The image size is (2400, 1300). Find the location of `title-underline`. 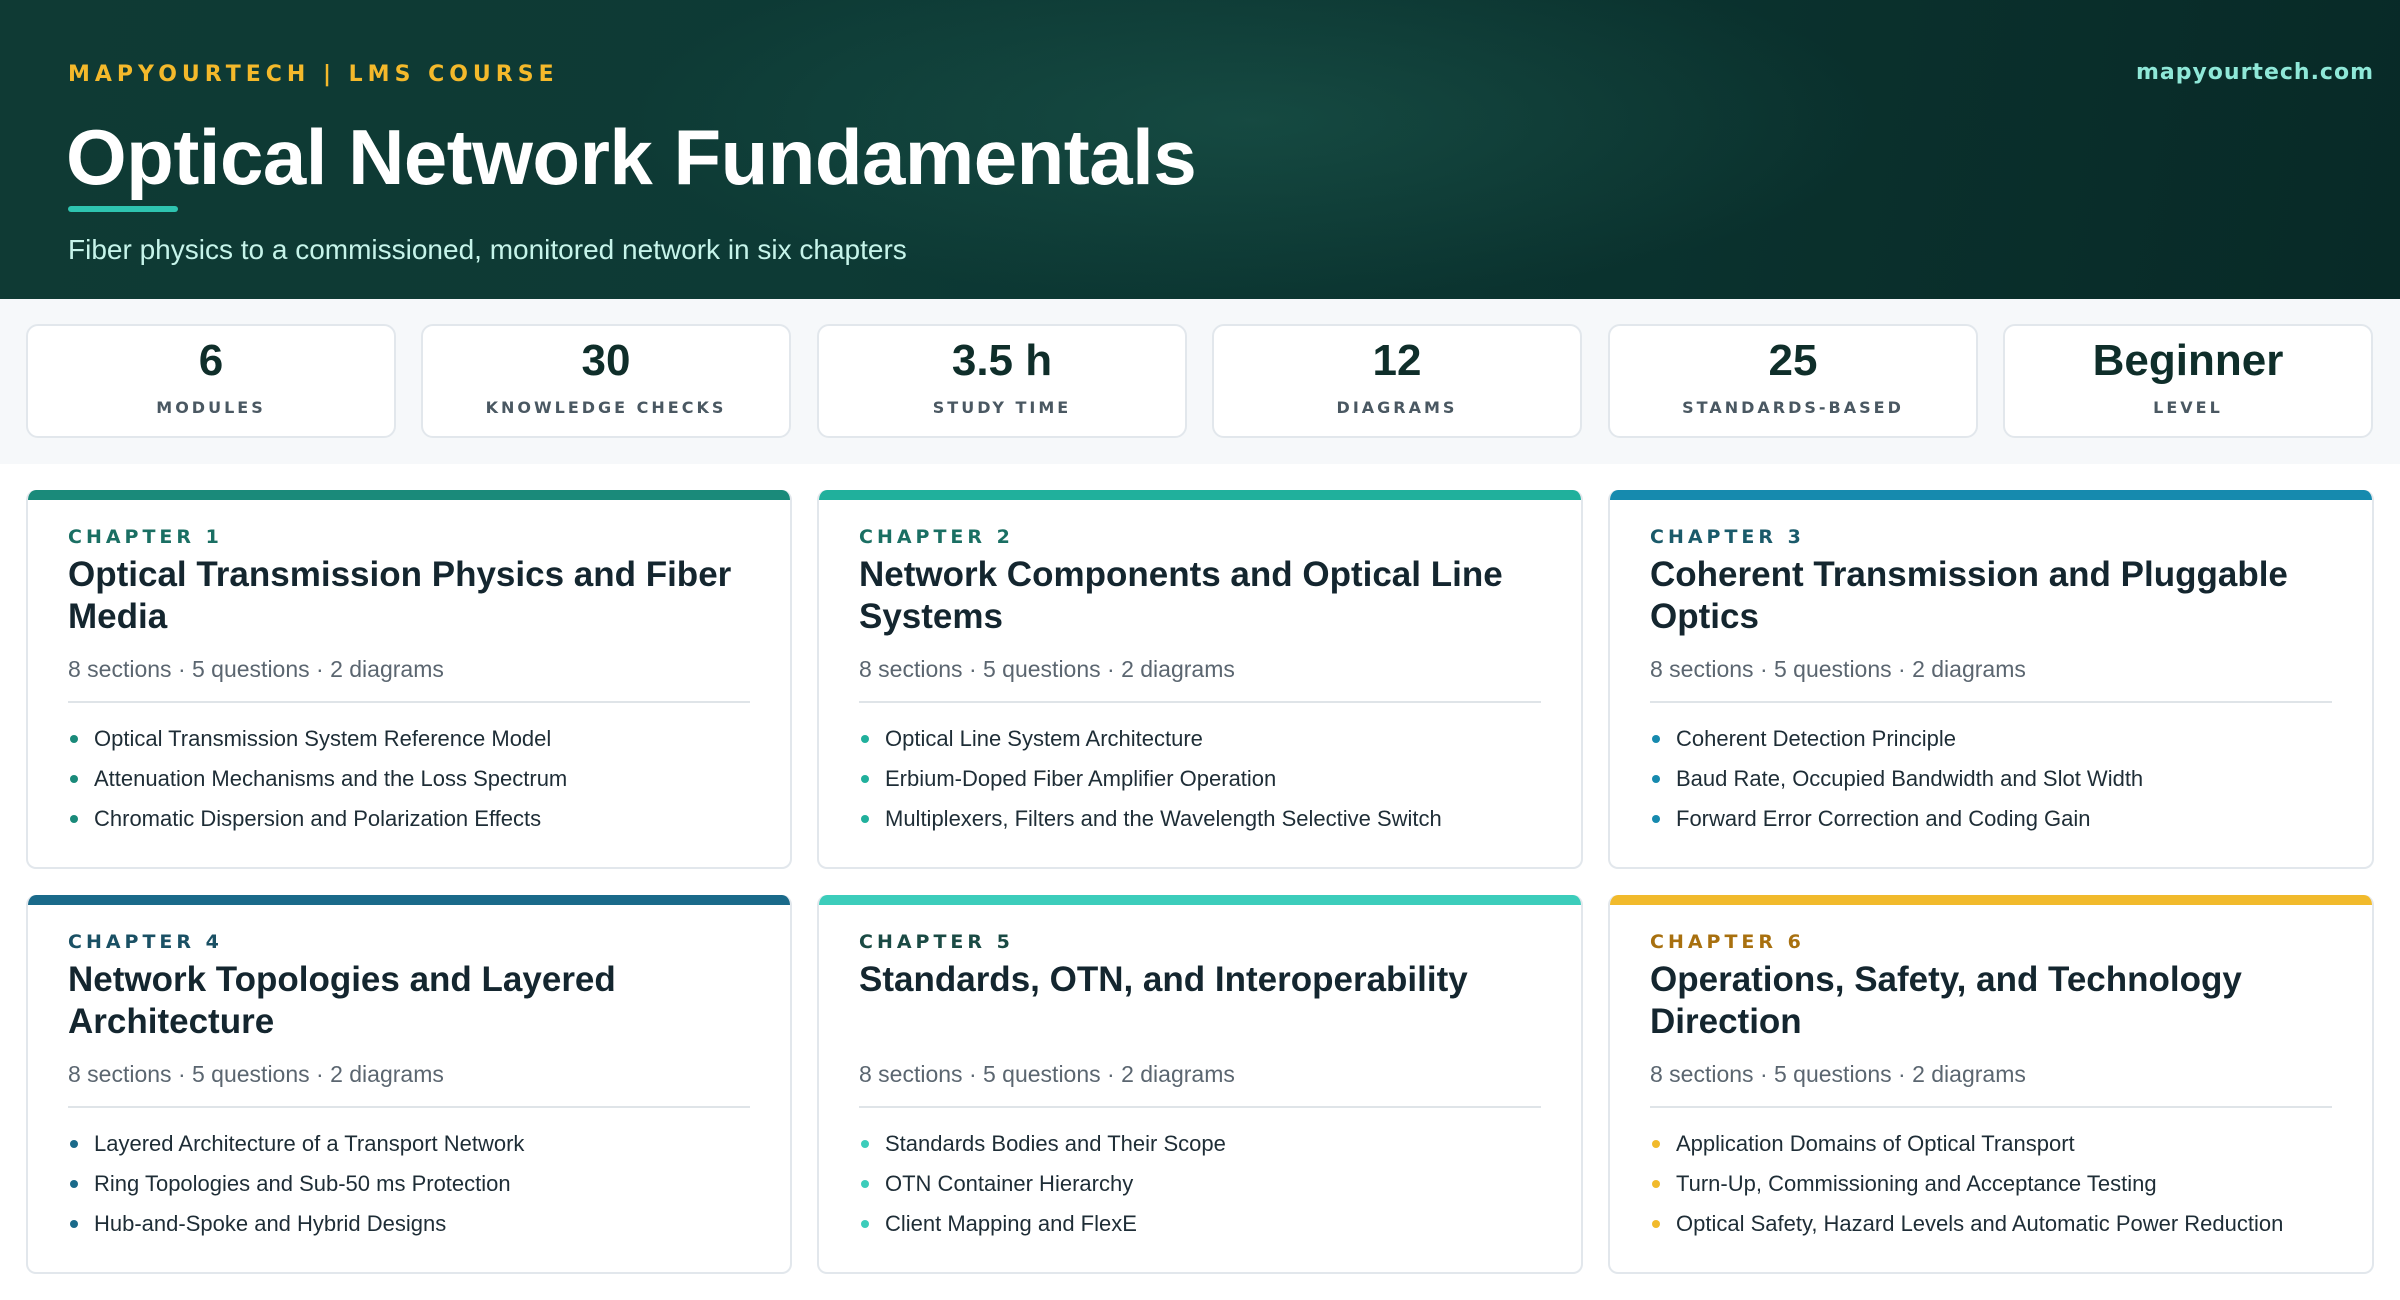

title-underline is located at coordinates (123, 209).